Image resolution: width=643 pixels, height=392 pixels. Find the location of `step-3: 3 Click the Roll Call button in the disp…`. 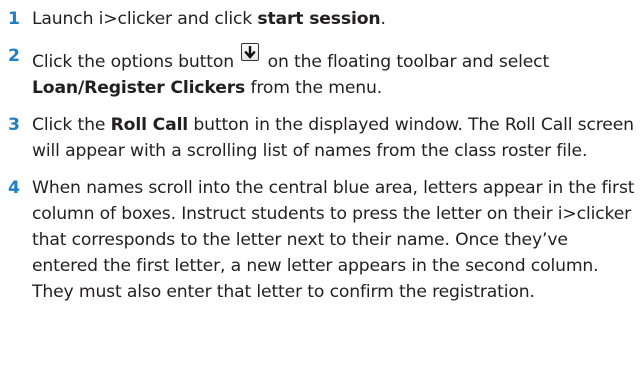

step-3: 3 Click the Roll Call button in the disp… is located at coordinates (321, 138).